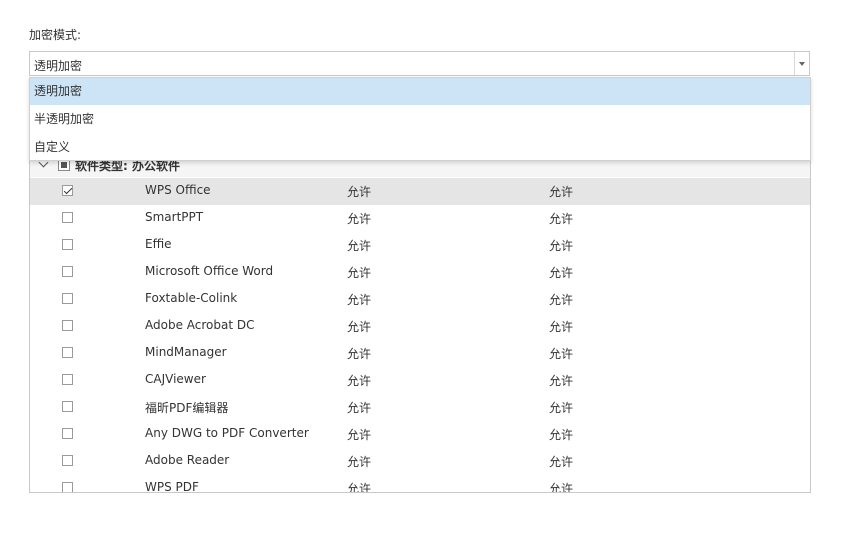 Image resolution: width=858 pixels, height=542 pixels. Describe the element at coordinates (175, 379) in the screenshot. I see `software-name: CAJViewer` at that location.